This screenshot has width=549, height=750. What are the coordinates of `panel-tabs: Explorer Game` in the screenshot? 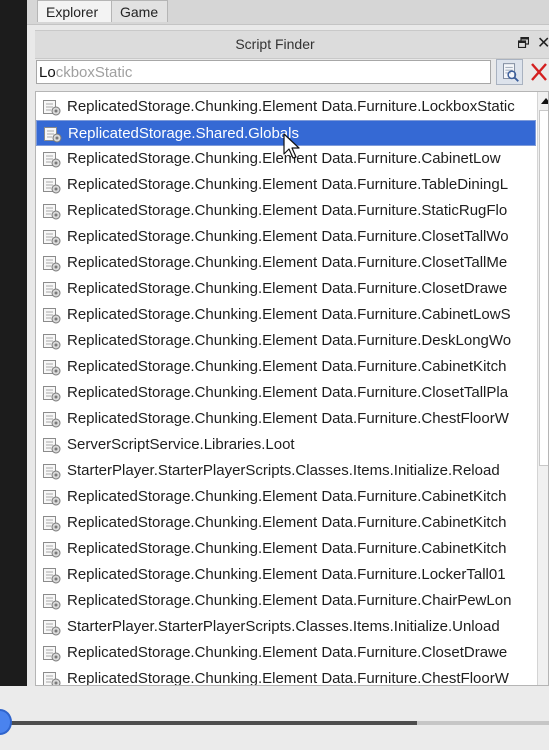 It's located at (288, 12).